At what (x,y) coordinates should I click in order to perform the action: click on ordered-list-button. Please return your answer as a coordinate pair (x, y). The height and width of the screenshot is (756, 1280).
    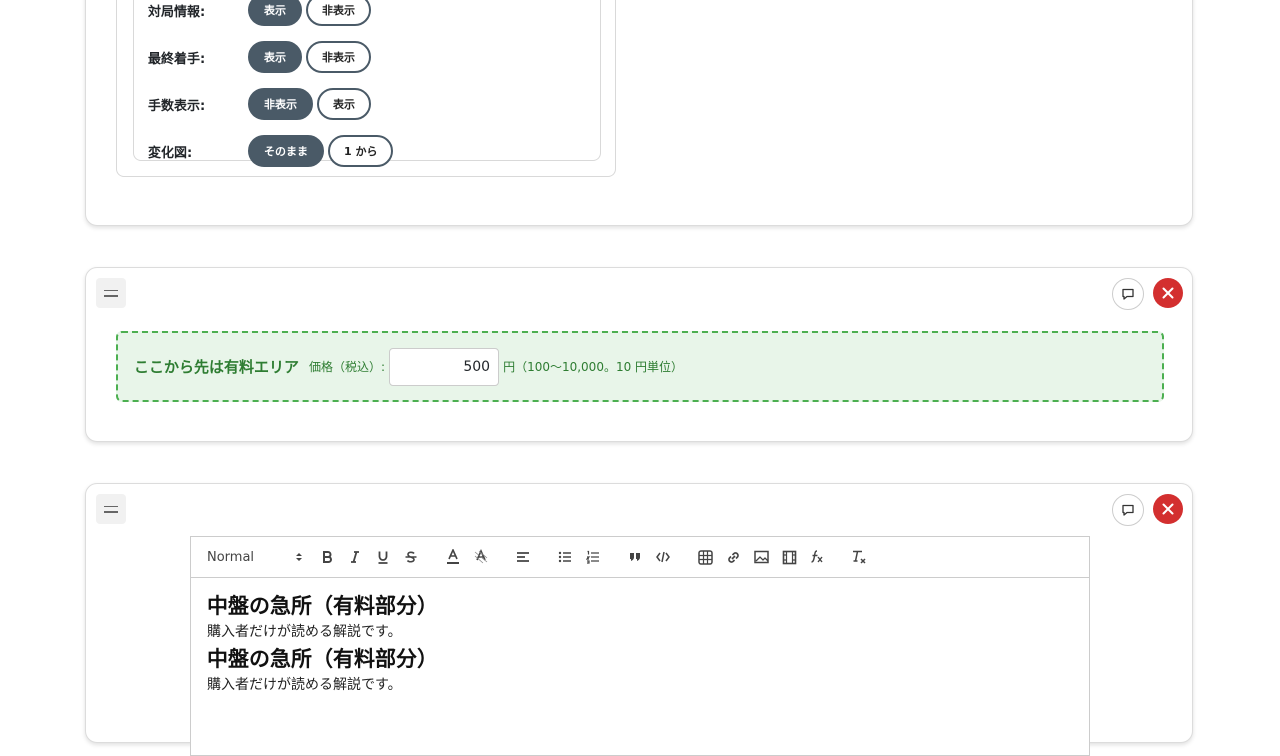
    Looking at the image, I should click on (593, 557).